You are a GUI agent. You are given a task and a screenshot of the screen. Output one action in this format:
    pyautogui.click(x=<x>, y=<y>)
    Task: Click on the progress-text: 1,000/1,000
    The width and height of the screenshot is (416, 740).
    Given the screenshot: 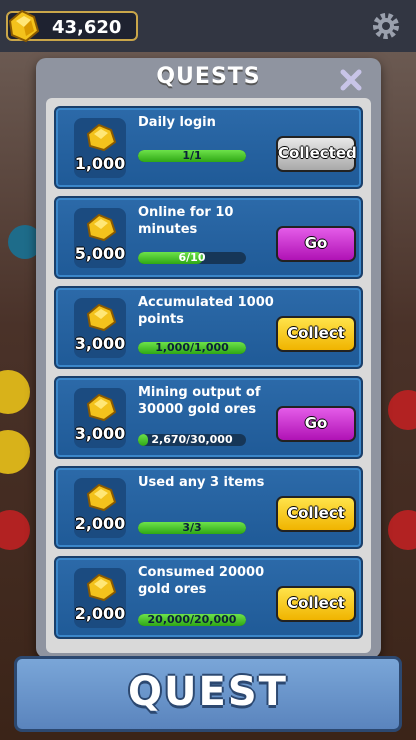 What is the action you would take?
    pyautogui.click(x=192, y=348)
    